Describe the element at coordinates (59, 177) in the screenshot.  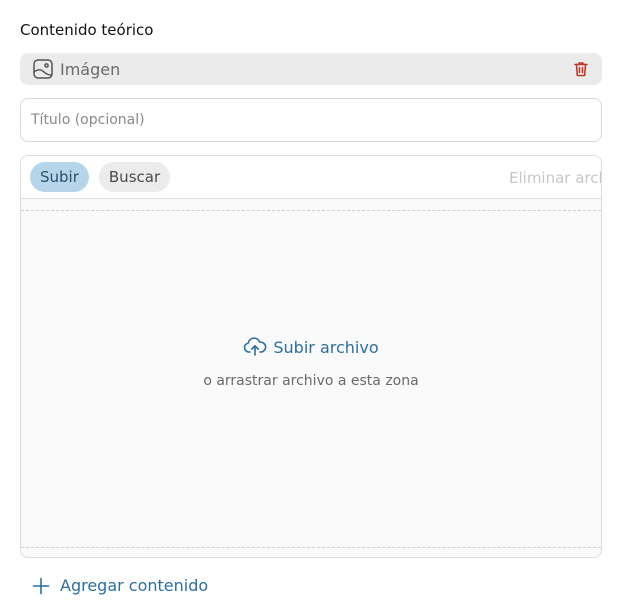
I see `tab-upload: Subir` at that location.